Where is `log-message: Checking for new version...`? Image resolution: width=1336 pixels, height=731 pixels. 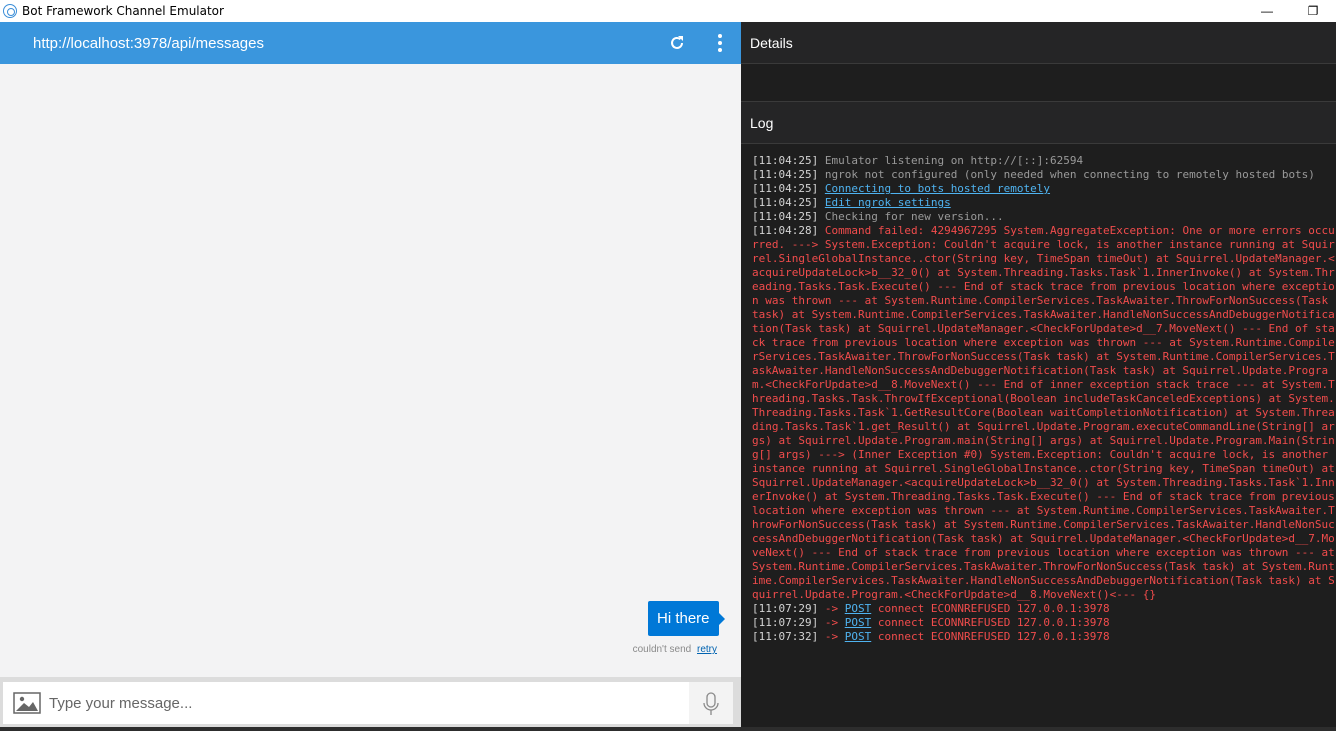
log-message: Checking for new version... is located at coordinates (914, 216).